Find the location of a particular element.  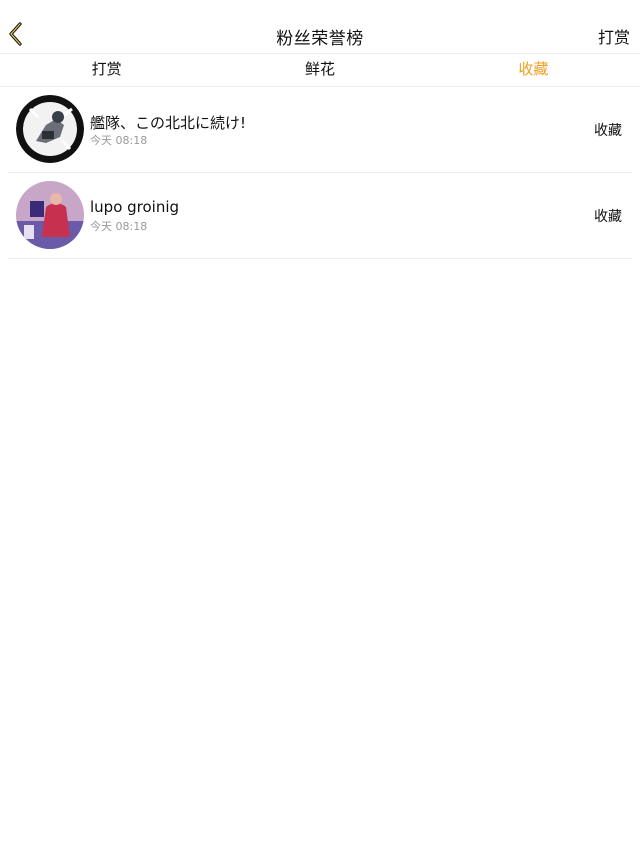

tab-bar: 打赏 鲜花 收藏 is located at coordinates (320, 70).